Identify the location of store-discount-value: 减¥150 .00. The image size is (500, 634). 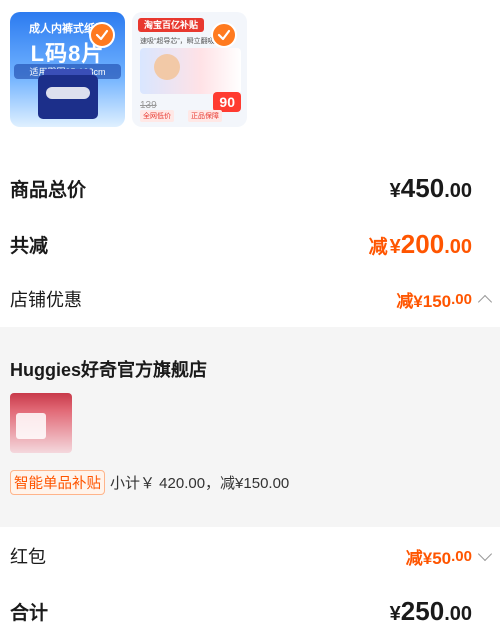
(444, 299).